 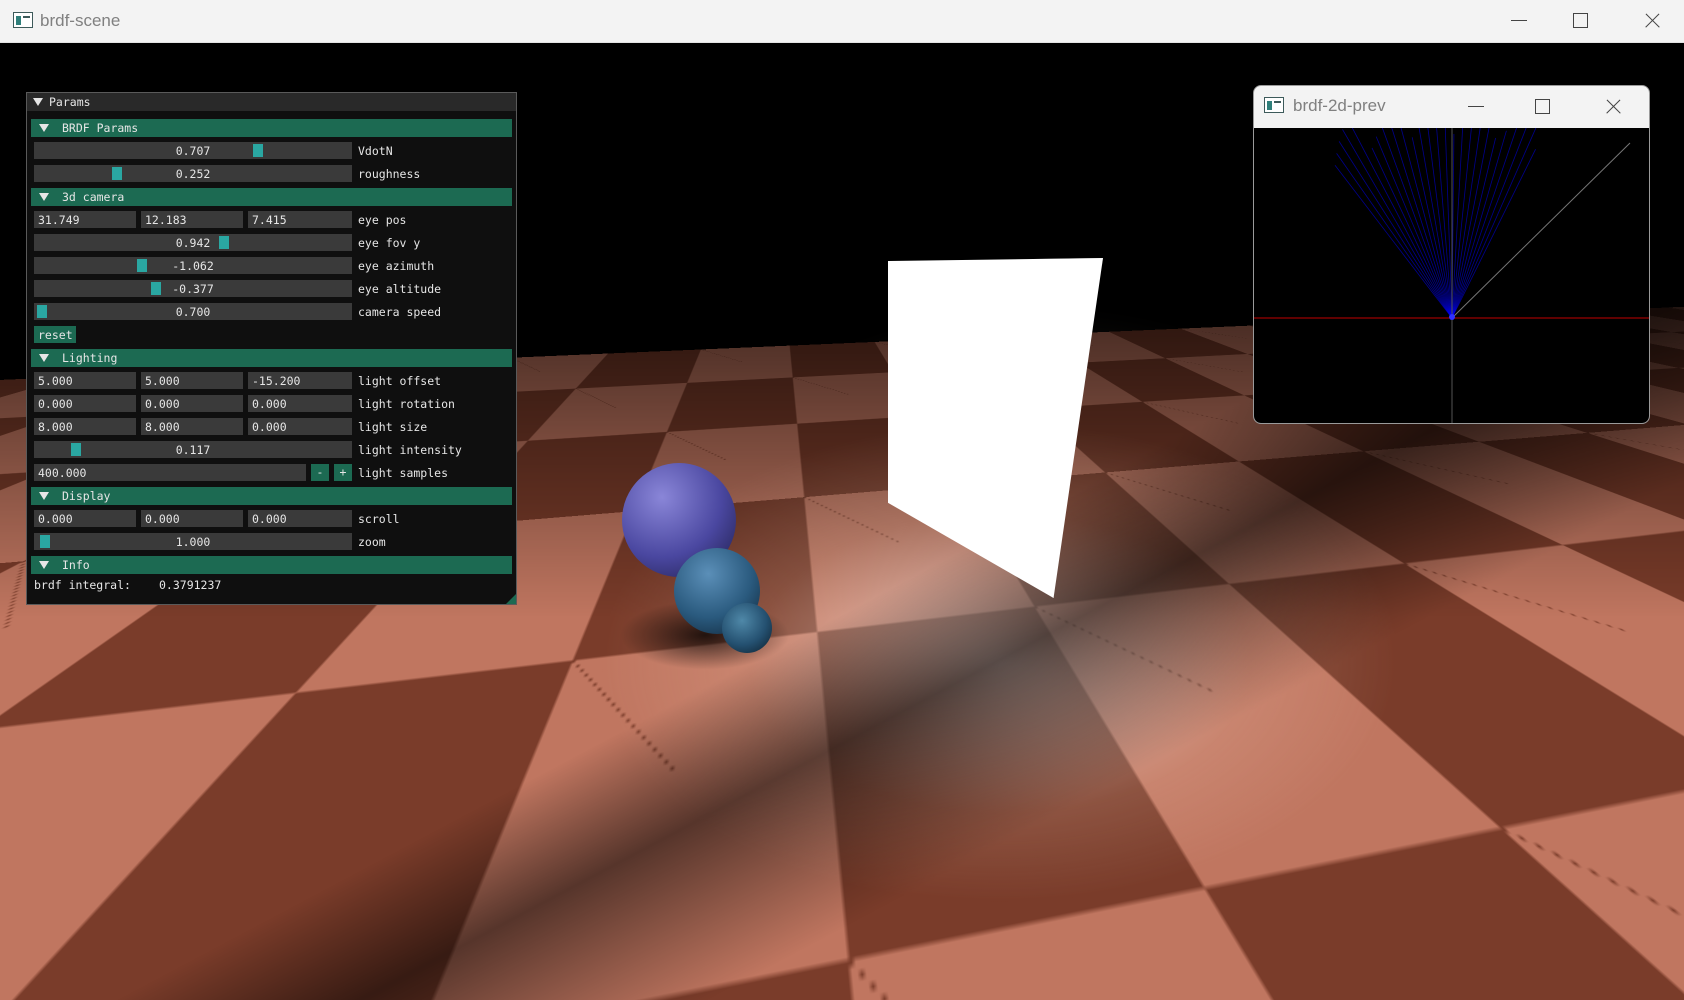 What do you see at coordinates (1339, 105) in the screenshot?
I see `preview-window-title: brdf-2d-prev` at bounding box center [1339, 105].